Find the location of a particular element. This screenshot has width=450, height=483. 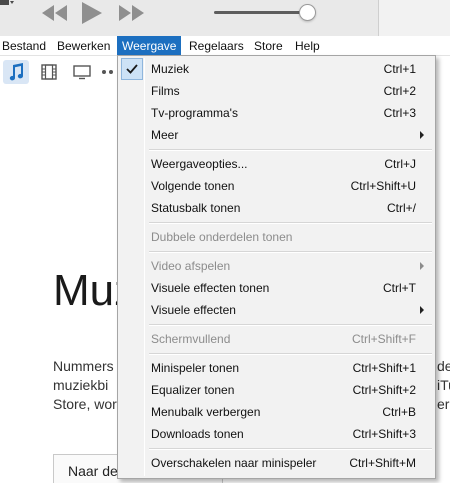

menu-bestand: Bestand is located at coordinates (25, 46).